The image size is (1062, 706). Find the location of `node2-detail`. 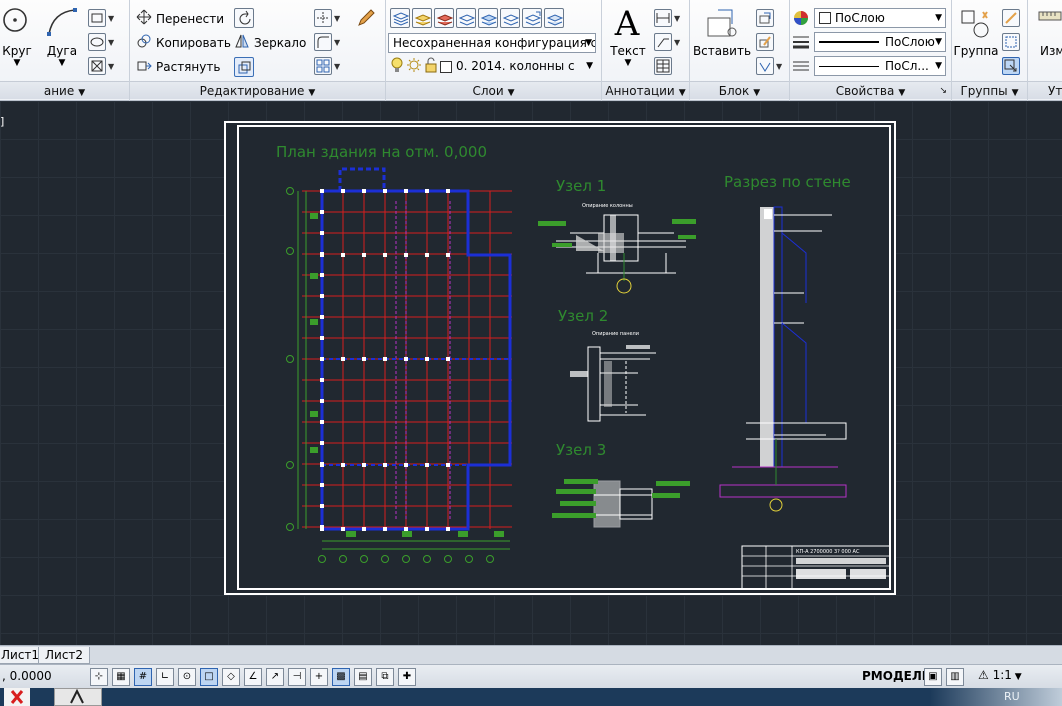

node2-detail is located at coordinates (613, 383).